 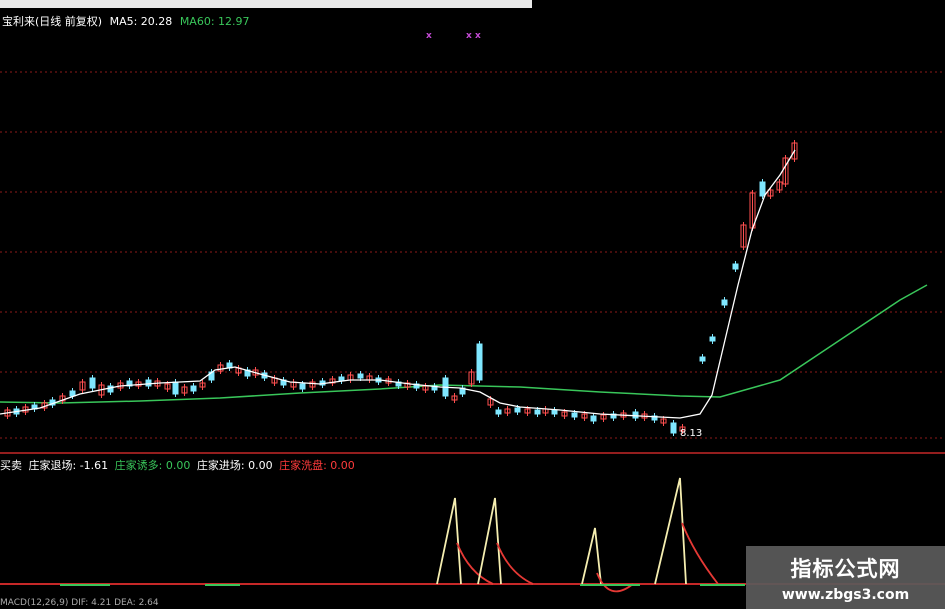 I want to click on watermark: 指标公式网 www.zbgs3.com, so click(x=845, y=577).